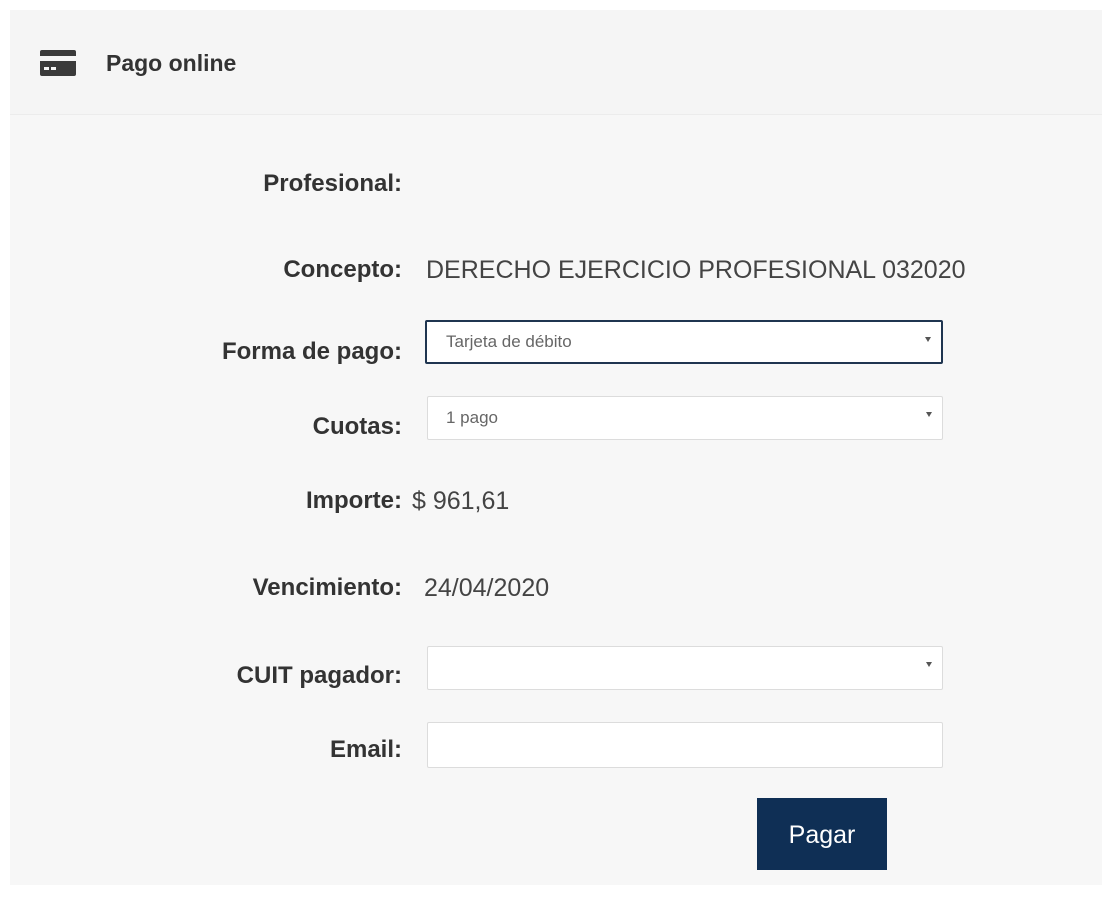 The height and width of the screenshot is (914, 1102). I want to click on forma-de-pago-selected: Tarjeta de débito, so click(509, 341).